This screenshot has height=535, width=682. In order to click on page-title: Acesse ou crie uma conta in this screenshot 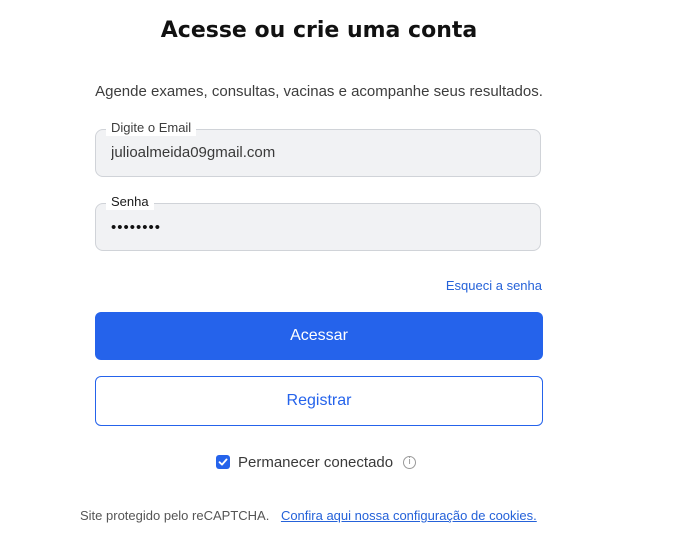, I will do `click(319, 30)`.